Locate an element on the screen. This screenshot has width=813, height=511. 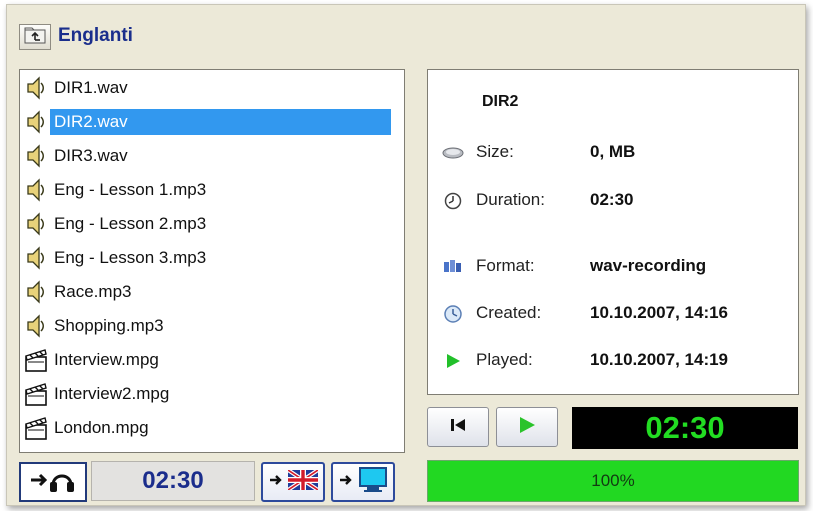
duration-label: Duration: is located at coordinates (510, 199).